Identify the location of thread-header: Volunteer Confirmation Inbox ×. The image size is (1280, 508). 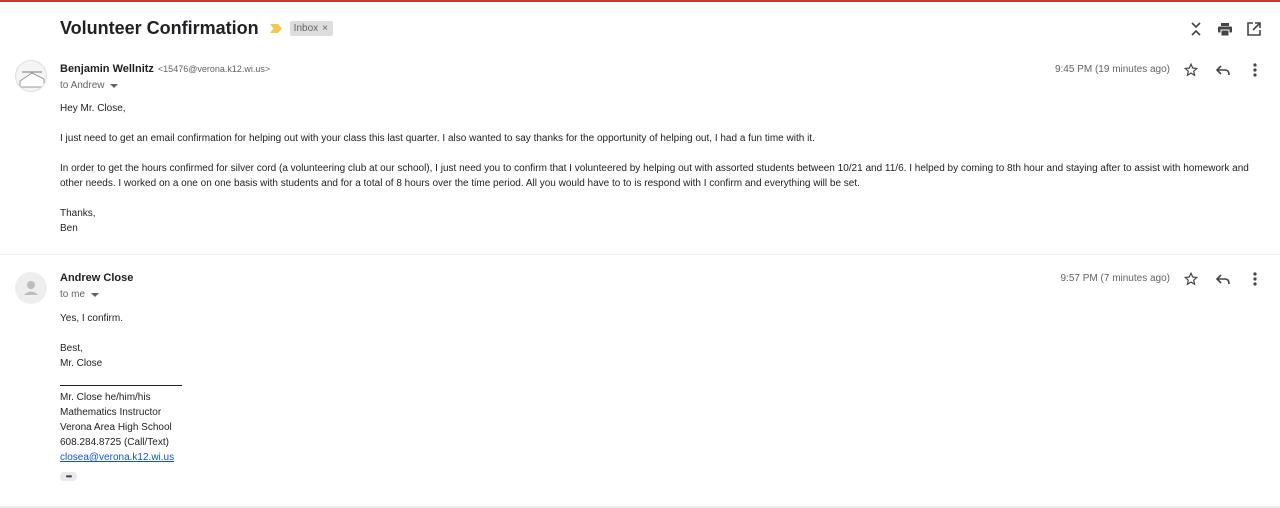
(196, 28).